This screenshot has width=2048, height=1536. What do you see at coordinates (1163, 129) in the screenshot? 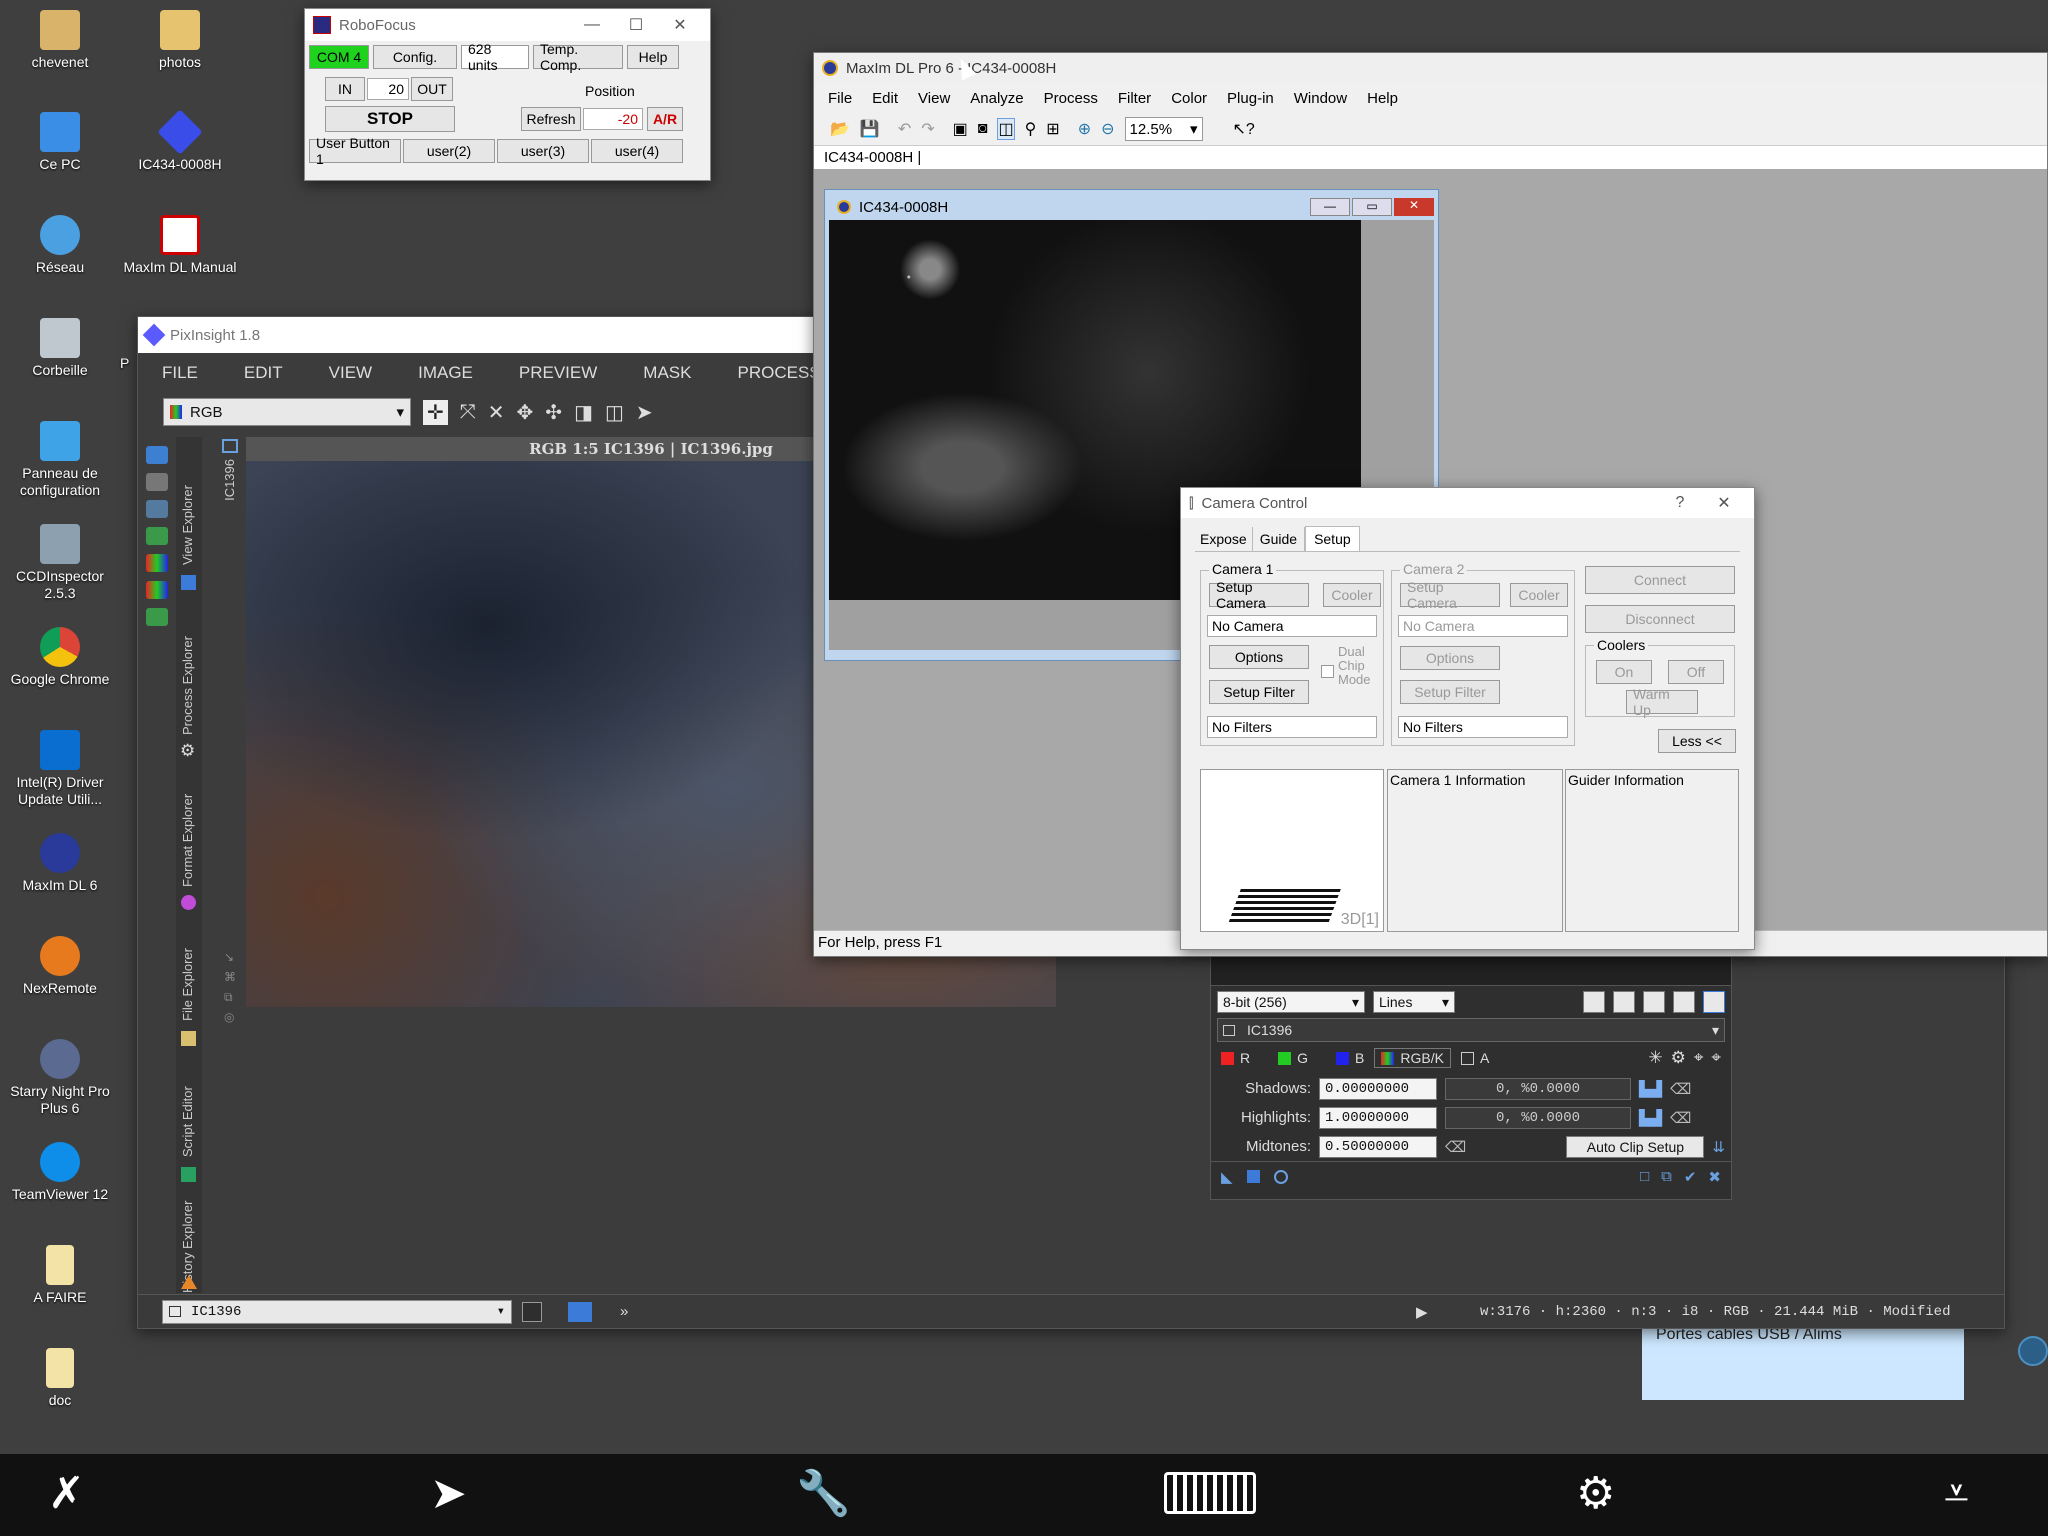
I see `zoom-select: 12.5% ▾` at bounding box center [1163, 129].